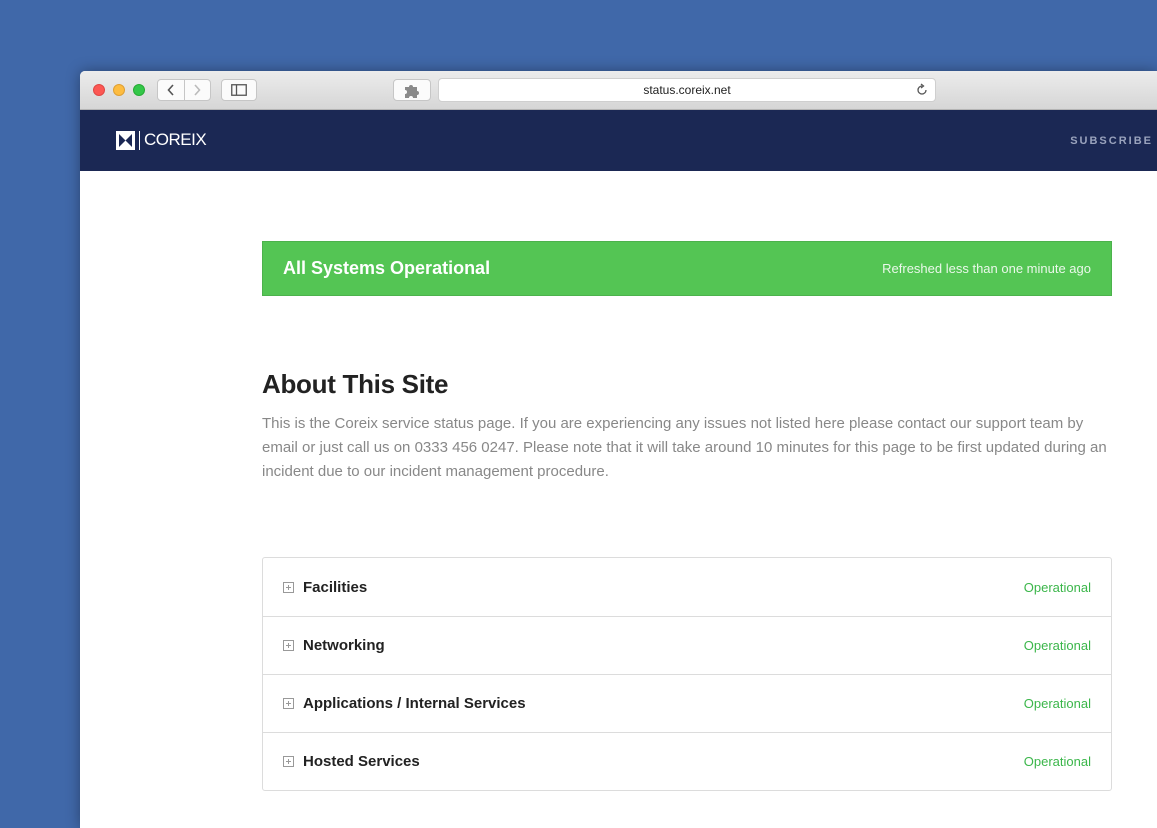 Image resolution: width=1157 pixels, height=828 pixels. What do you see at coordinates (139, 90) in the screenshot?
I see `zoom-window-button` at bounding box center [139, 90].